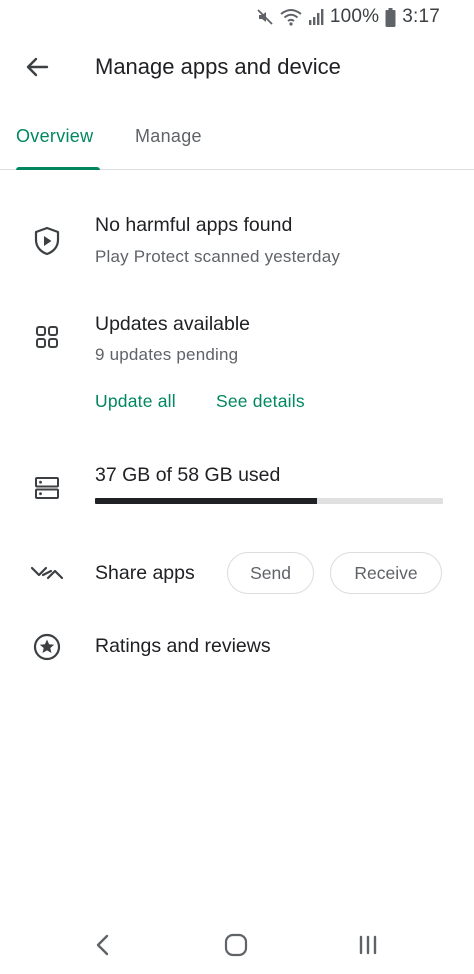  What do you see at coordinates (316, 17) in the screenshot?
I see `signal-icon` at bounding box center [316, 17].